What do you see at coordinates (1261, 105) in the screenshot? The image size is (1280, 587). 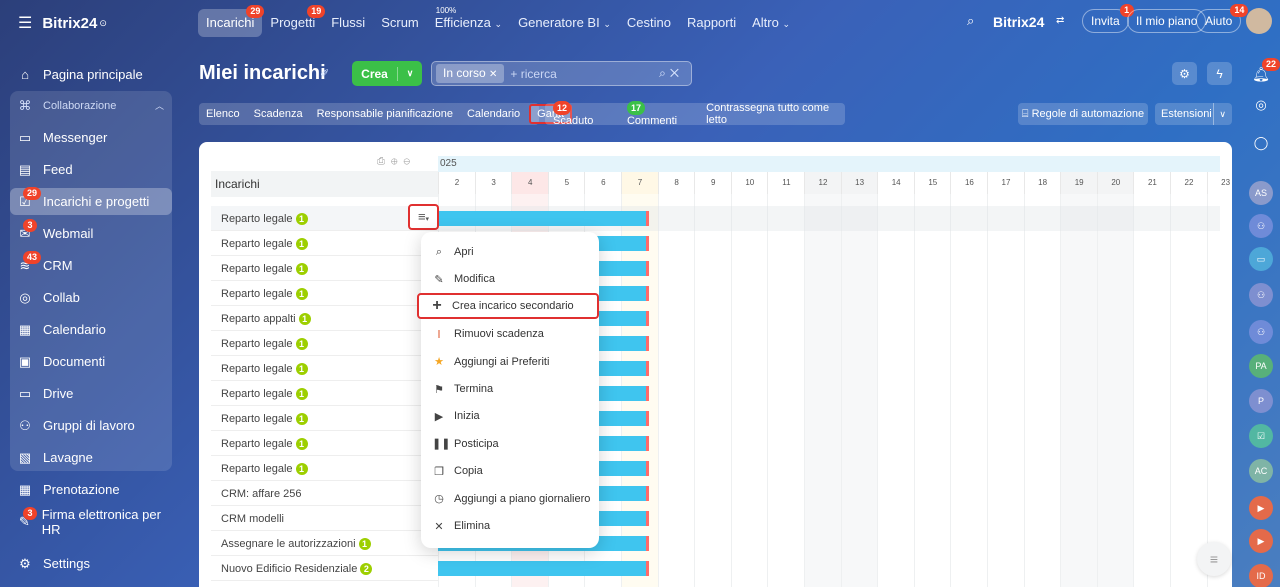 I see `copilot-icon: ◎` at bounding box center [1261, 105].